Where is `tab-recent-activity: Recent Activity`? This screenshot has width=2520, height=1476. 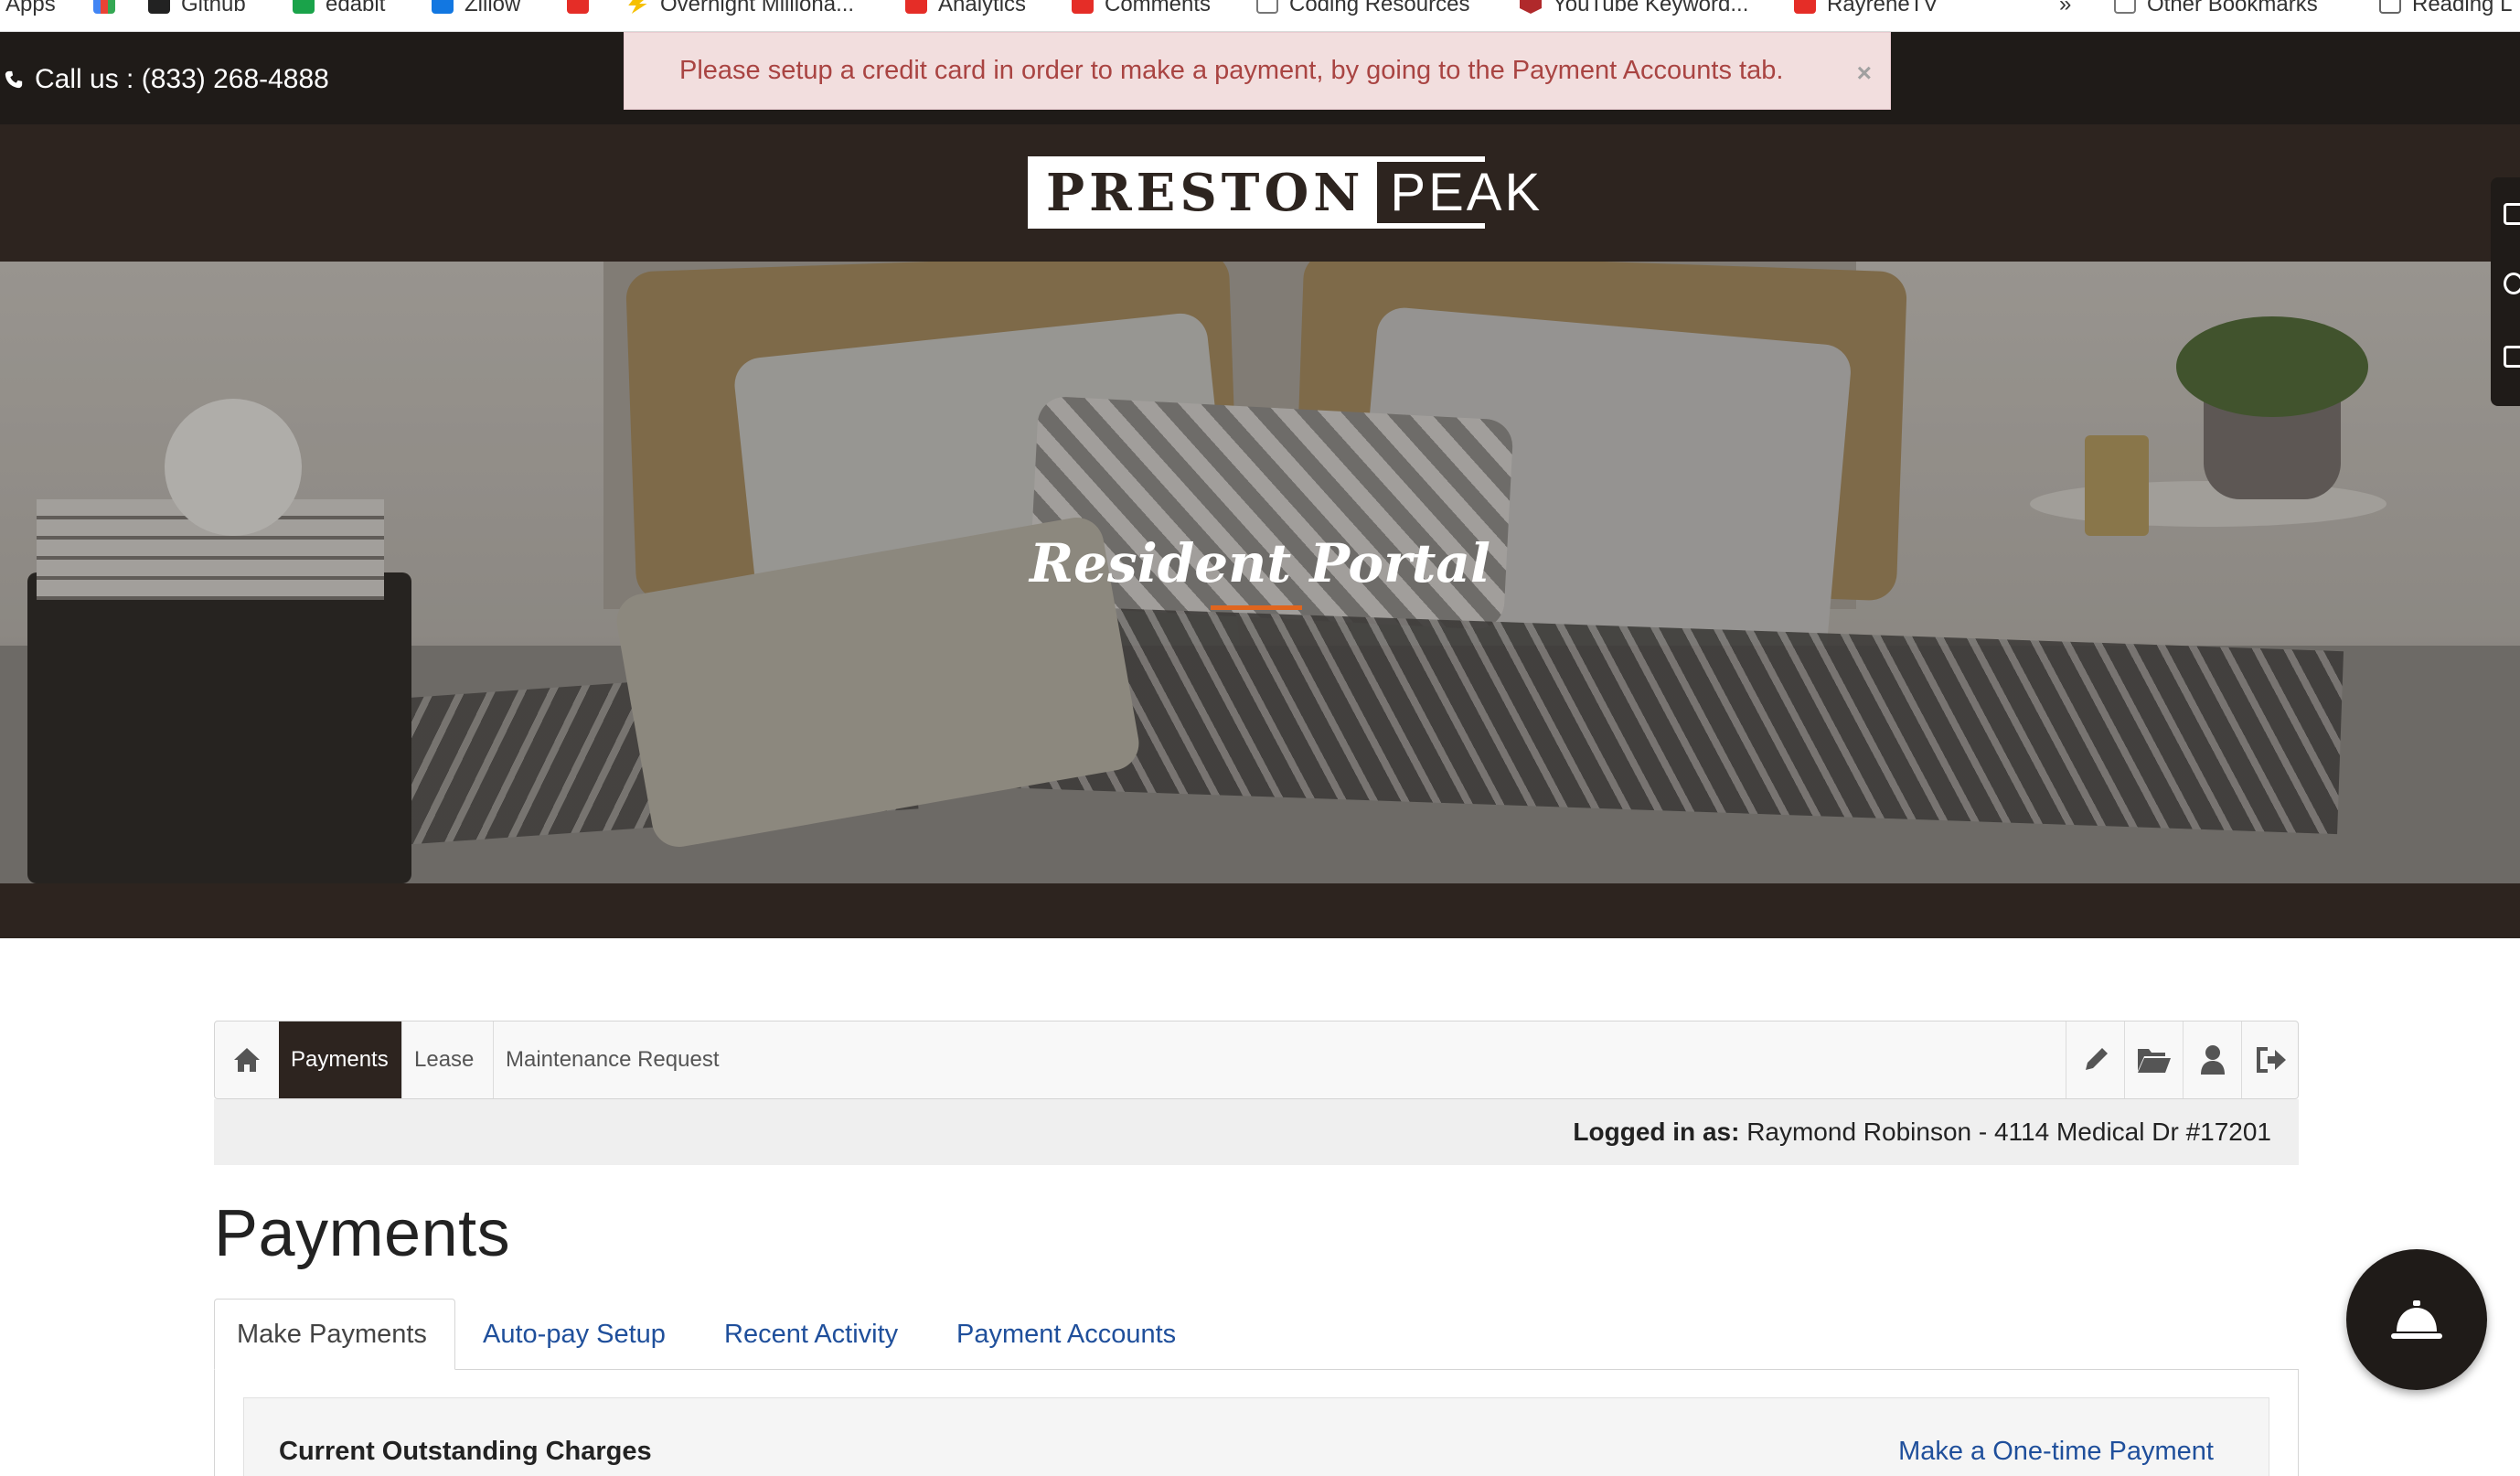 tab-recent-activity: Recent Activity is located at coordinates (811, 1334).